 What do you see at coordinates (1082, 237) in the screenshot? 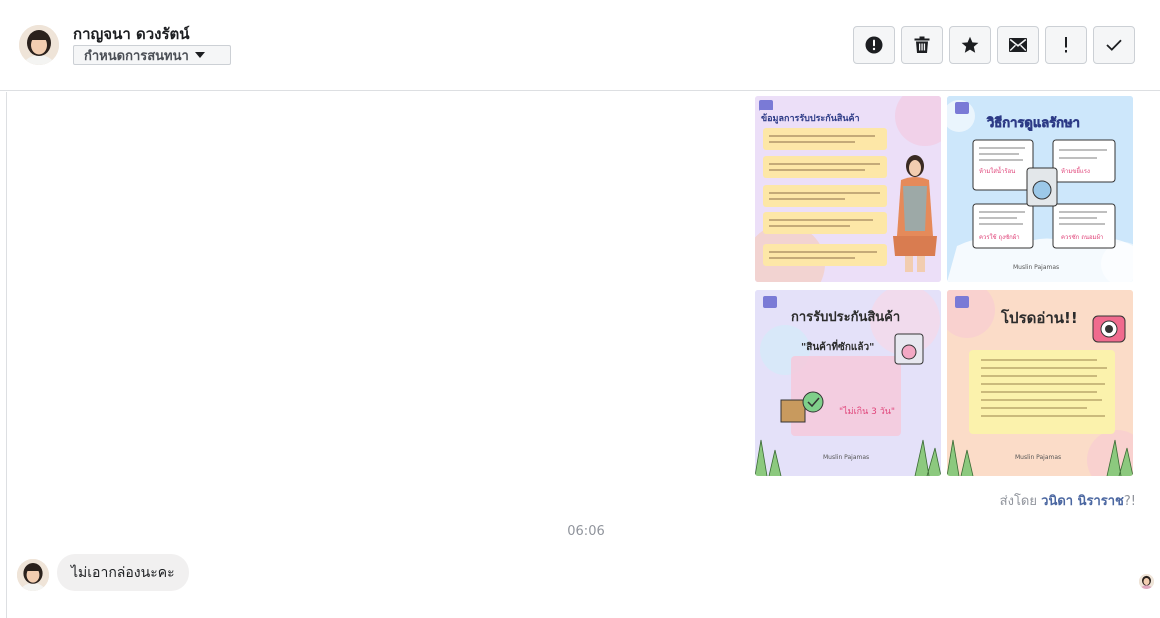
I see `image-2-tip-4: ควรซัก ถนอมผ้า` at bounding box center [1082, 237].